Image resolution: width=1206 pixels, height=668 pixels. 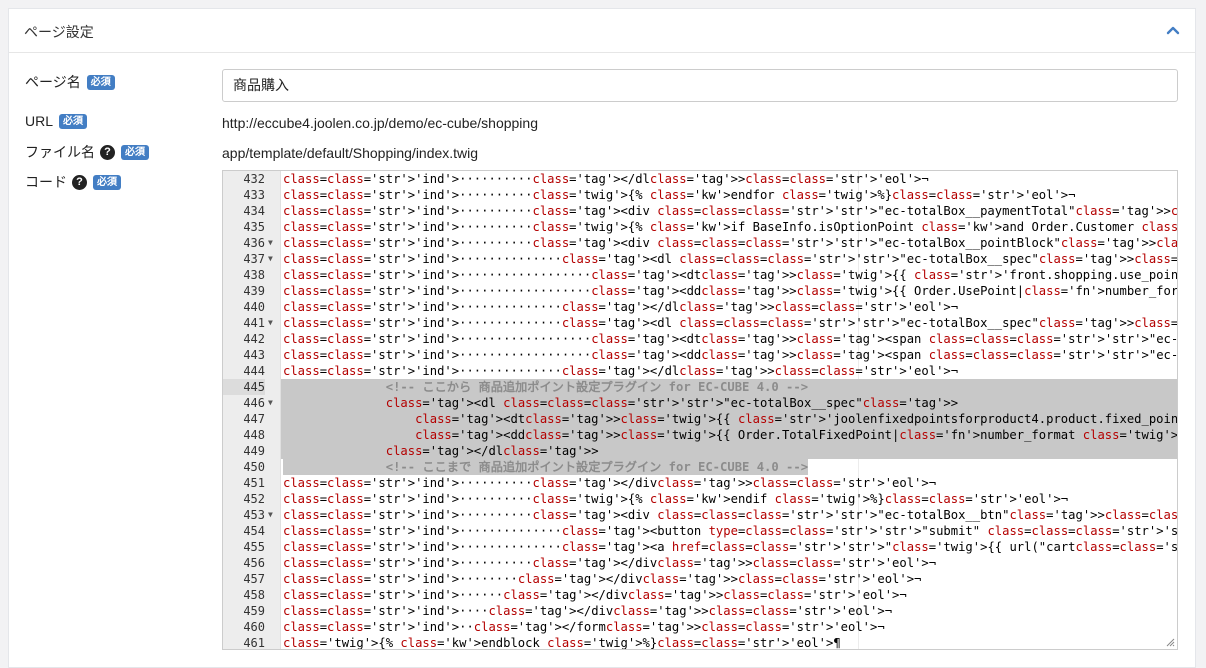 What do you see at coordinates (254, 307) in the screenshot?
I see `line-number: 440` at bounding box center [254, 307].